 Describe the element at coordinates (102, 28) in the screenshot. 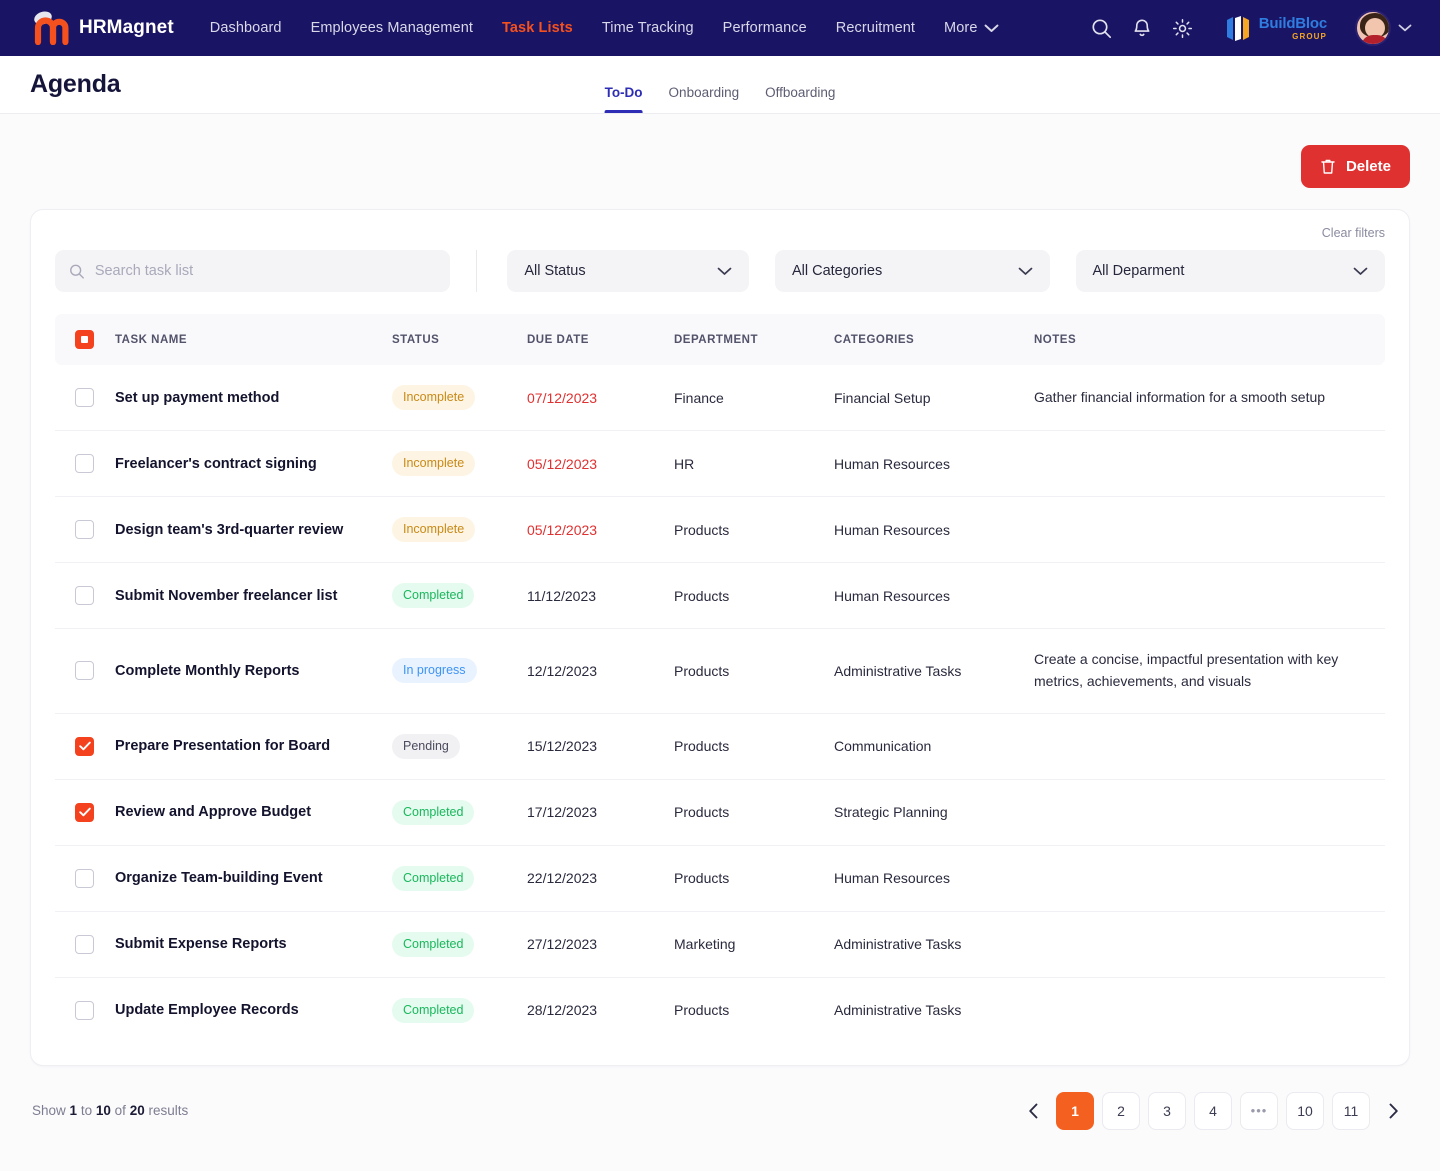

I see `brand-logo: HRMagnet` at that location.